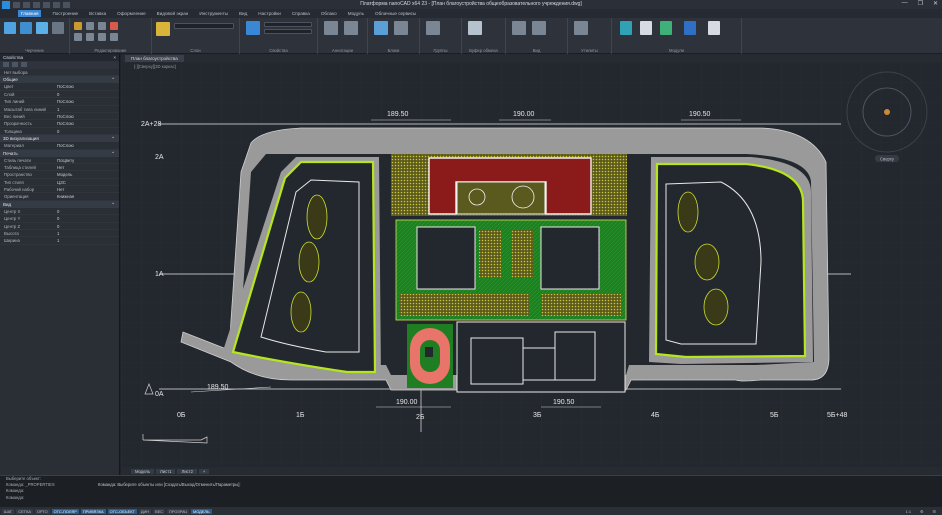 The height and width of the screenshot is (515, 942). I want to click on tab-annotate: Оформление, so click(131, 13).